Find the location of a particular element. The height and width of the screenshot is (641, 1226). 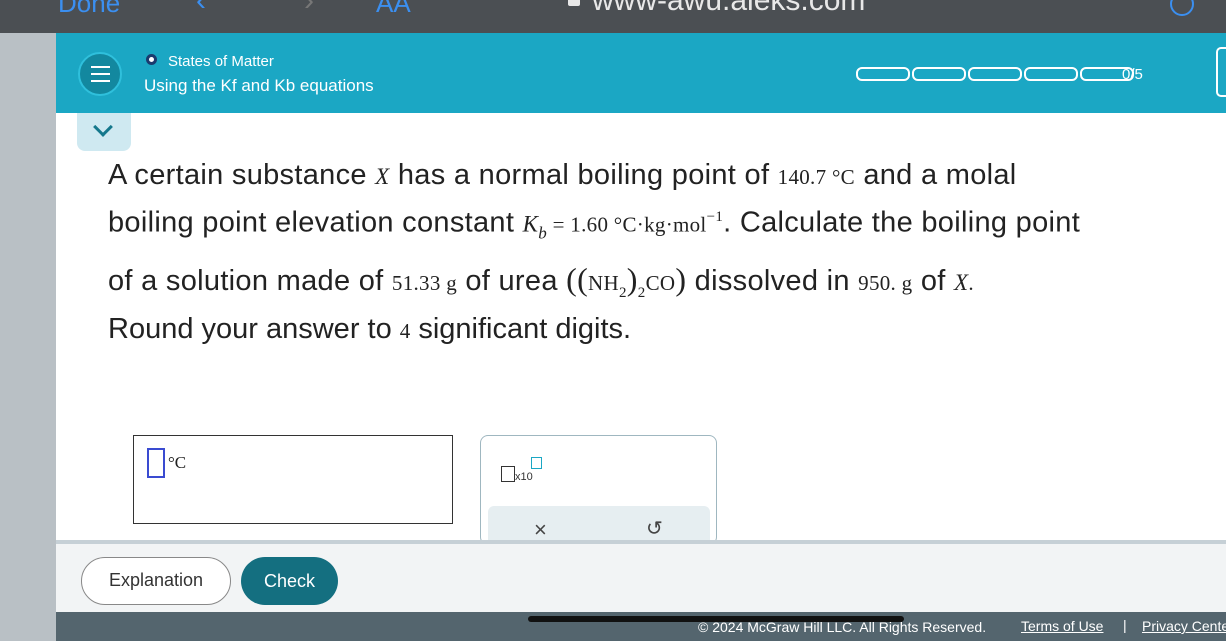

explanation-button: Explanation is located at coordinates (156, 581).